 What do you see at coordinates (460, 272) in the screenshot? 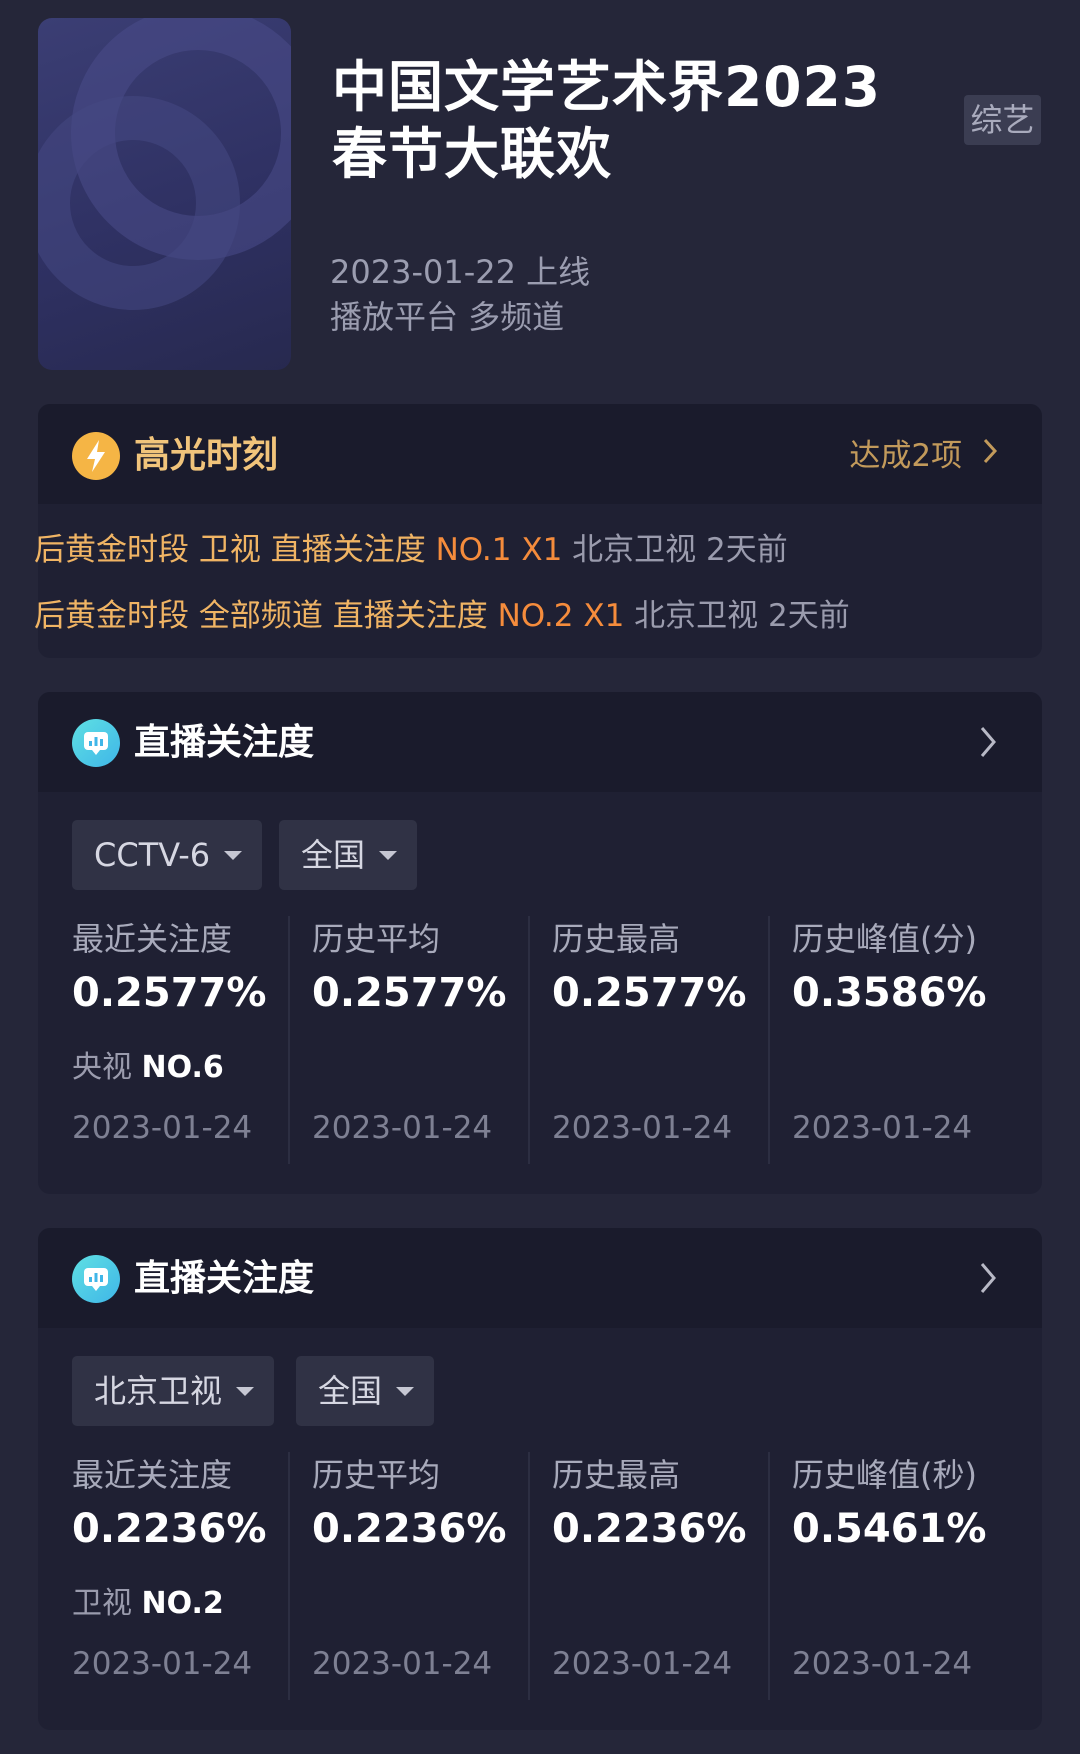
I see `release-date: 2023-01-22 上线` at bounding box center [460, 272].